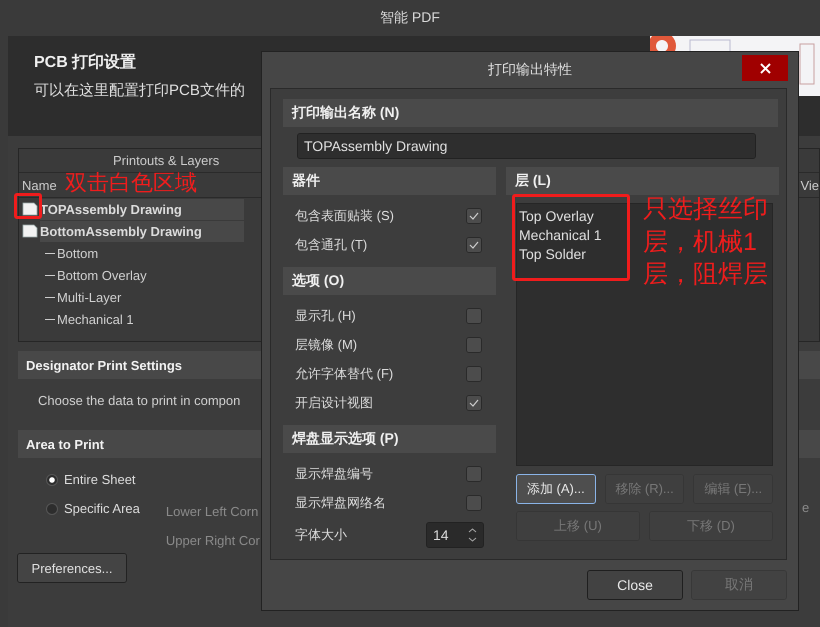 This screenshot has height=627, width=820. Describe the element at coordinates (142, 209) in the screenshot. I see `tree-item: TOPAssembly Drawing` at that location.